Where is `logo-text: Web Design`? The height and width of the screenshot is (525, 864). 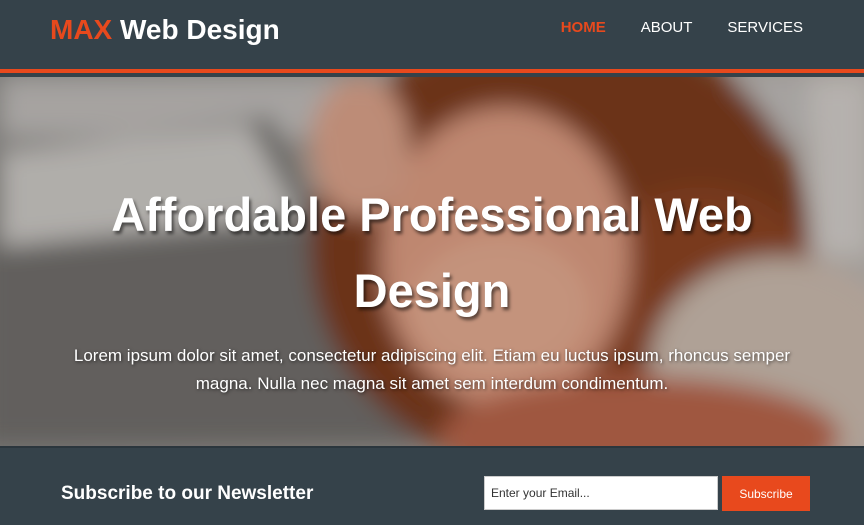
logo-text: Web Design is located at coordinates (196, 29).